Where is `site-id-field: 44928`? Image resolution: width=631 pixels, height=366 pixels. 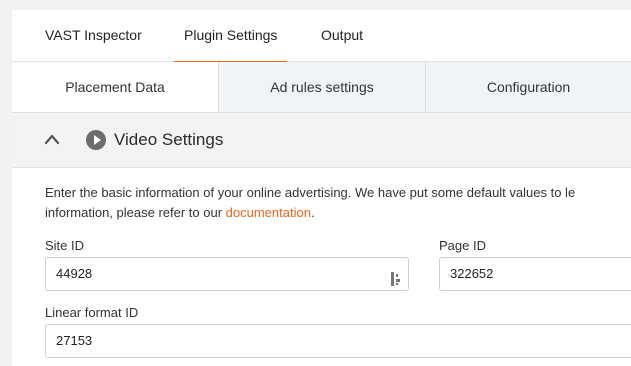
site-id-field: 44928 is located at coordinates (227, 274).